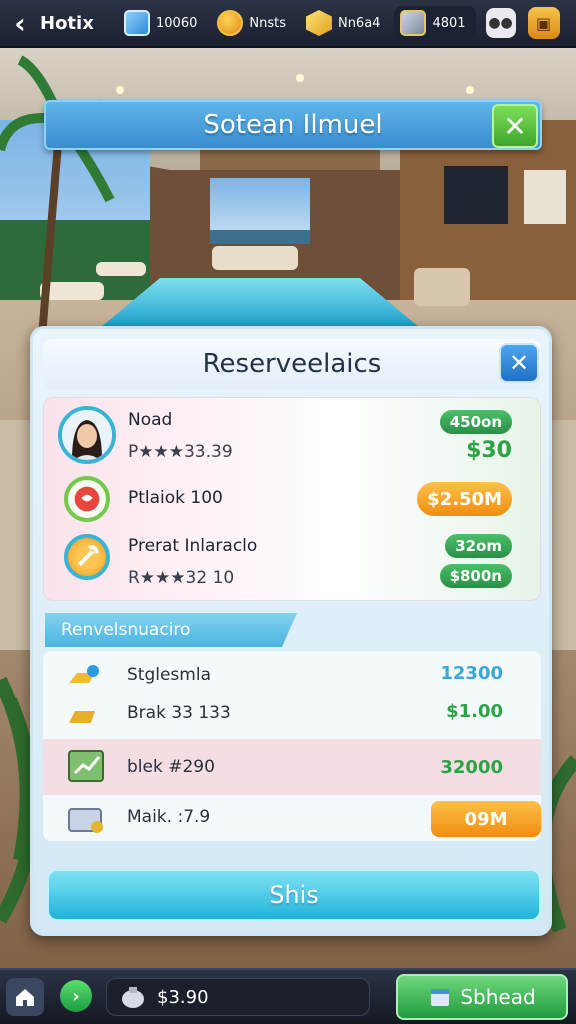  What do you see at coordinates (85, 820) in the screenshot?
I see `cash-register-icon` at bounding box center [85, 820].